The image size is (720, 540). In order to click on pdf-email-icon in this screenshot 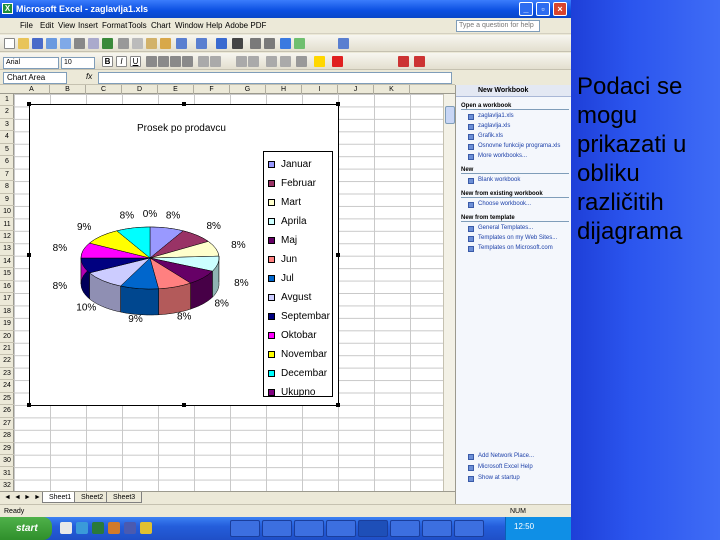, I will do `click(419, 61)`.